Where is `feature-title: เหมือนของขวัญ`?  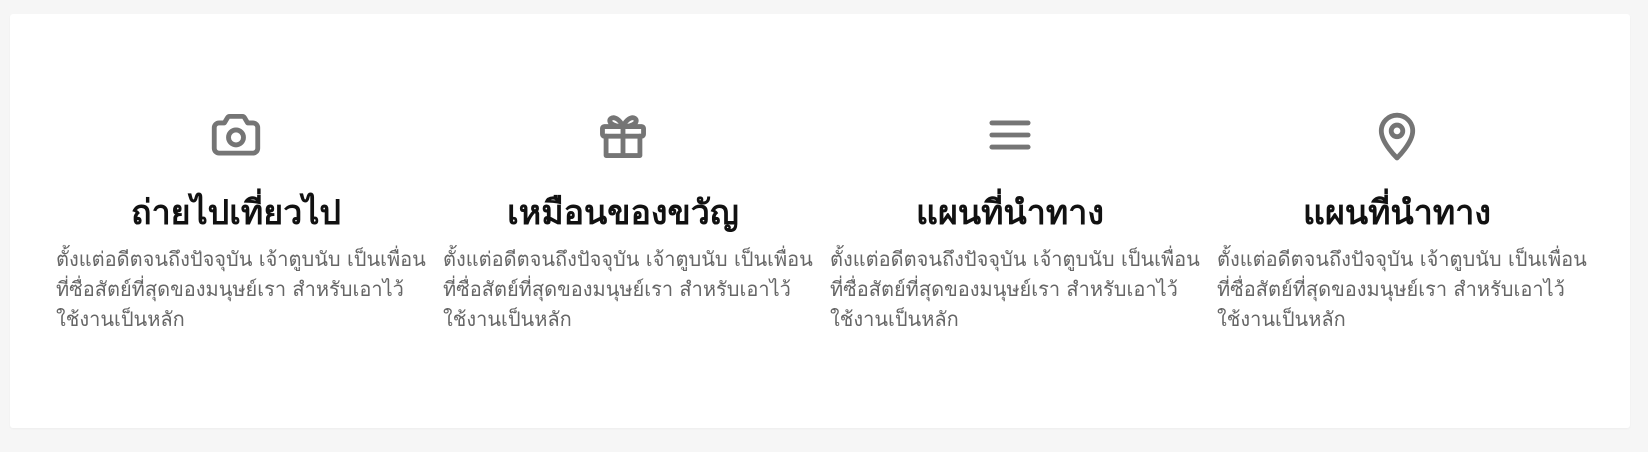
feature-title: เหมือนของขวัญ is located at coordinates (623, 213).